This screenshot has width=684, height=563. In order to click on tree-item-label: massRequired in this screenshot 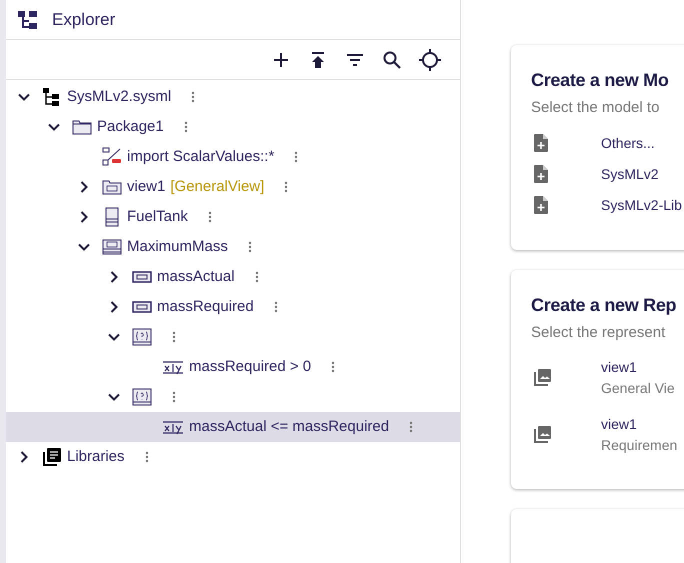, I will do `click(205, 306)`.